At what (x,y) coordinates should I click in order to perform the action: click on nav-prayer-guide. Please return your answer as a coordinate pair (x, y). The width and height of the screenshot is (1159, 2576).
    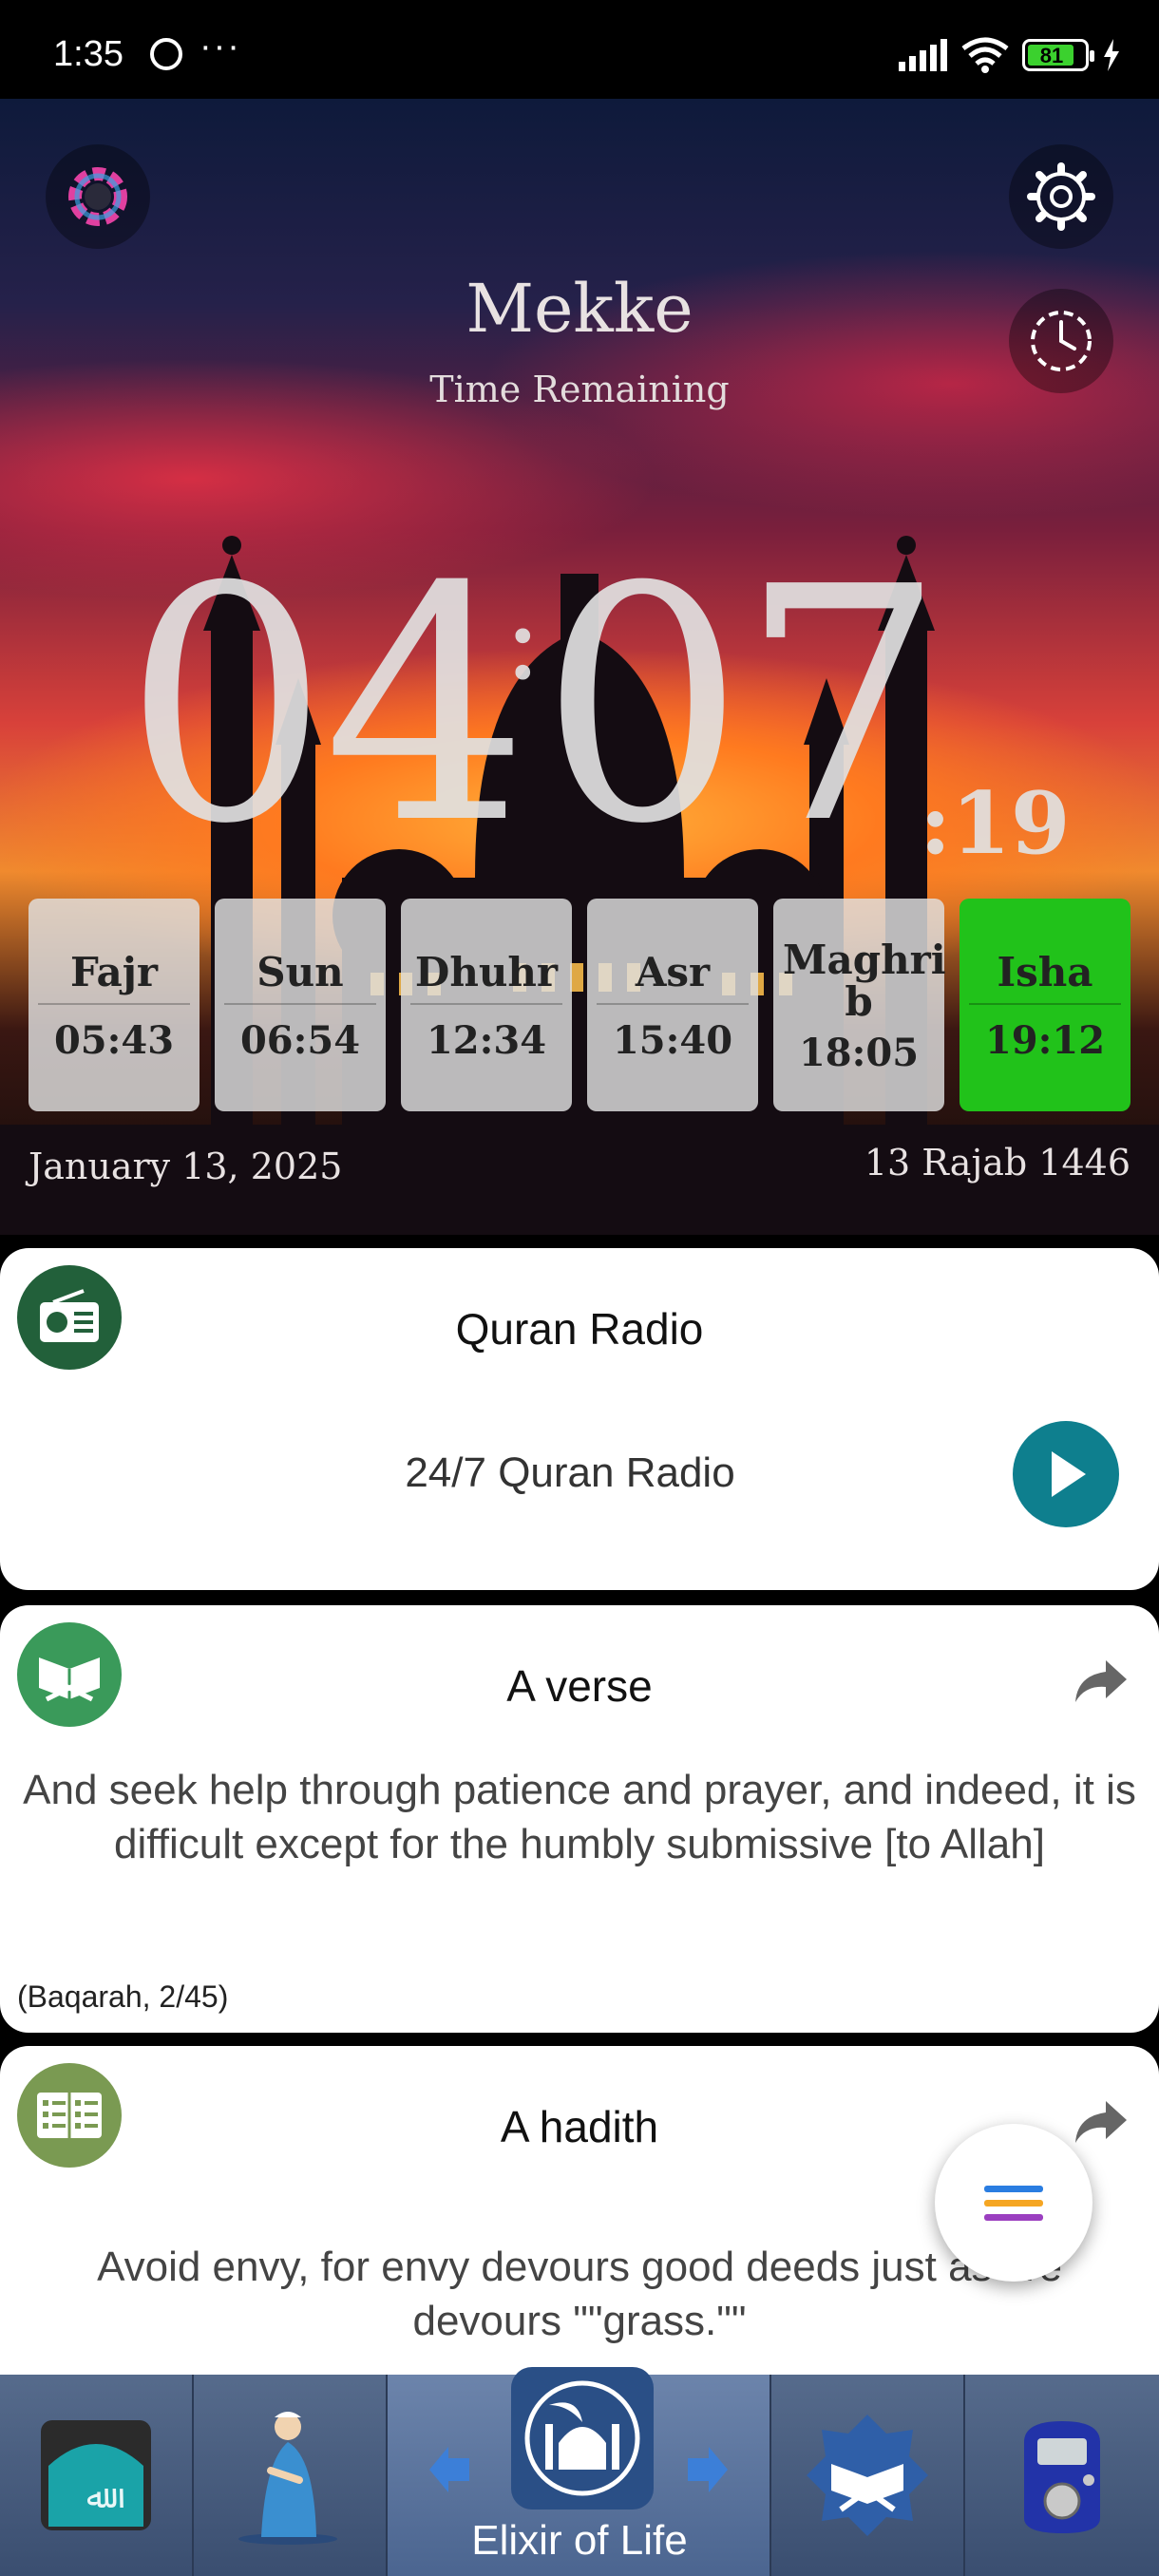
    Looking at the image, I should click on (291, 2475).